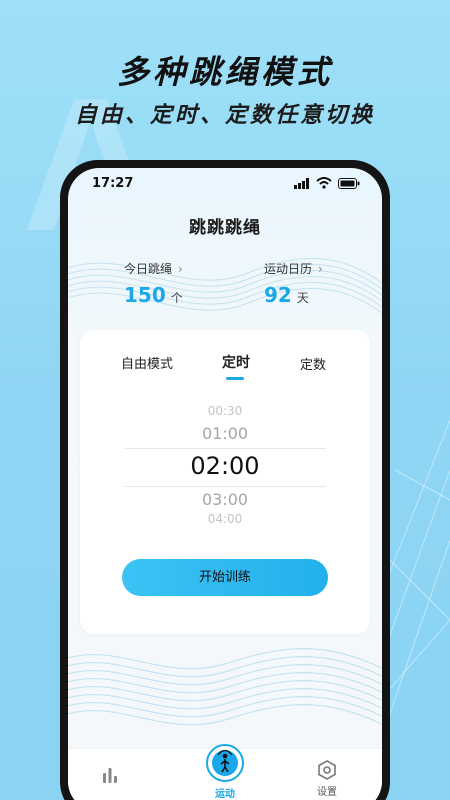  What do you see at coordinates (327, 770) in the screenshot?
I see `settings-hex-icon` at bounding box center [327, 770].